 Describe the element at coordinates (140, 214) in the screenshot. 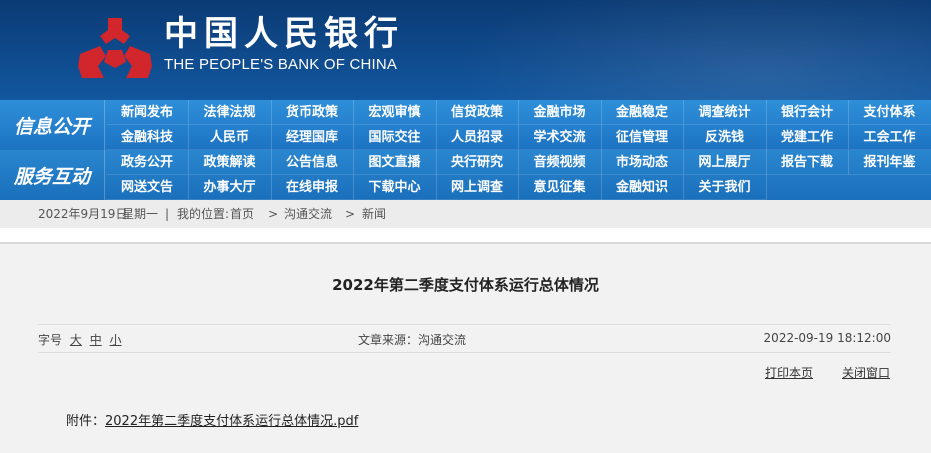

I see `current-weekday: 星期一` at that location.